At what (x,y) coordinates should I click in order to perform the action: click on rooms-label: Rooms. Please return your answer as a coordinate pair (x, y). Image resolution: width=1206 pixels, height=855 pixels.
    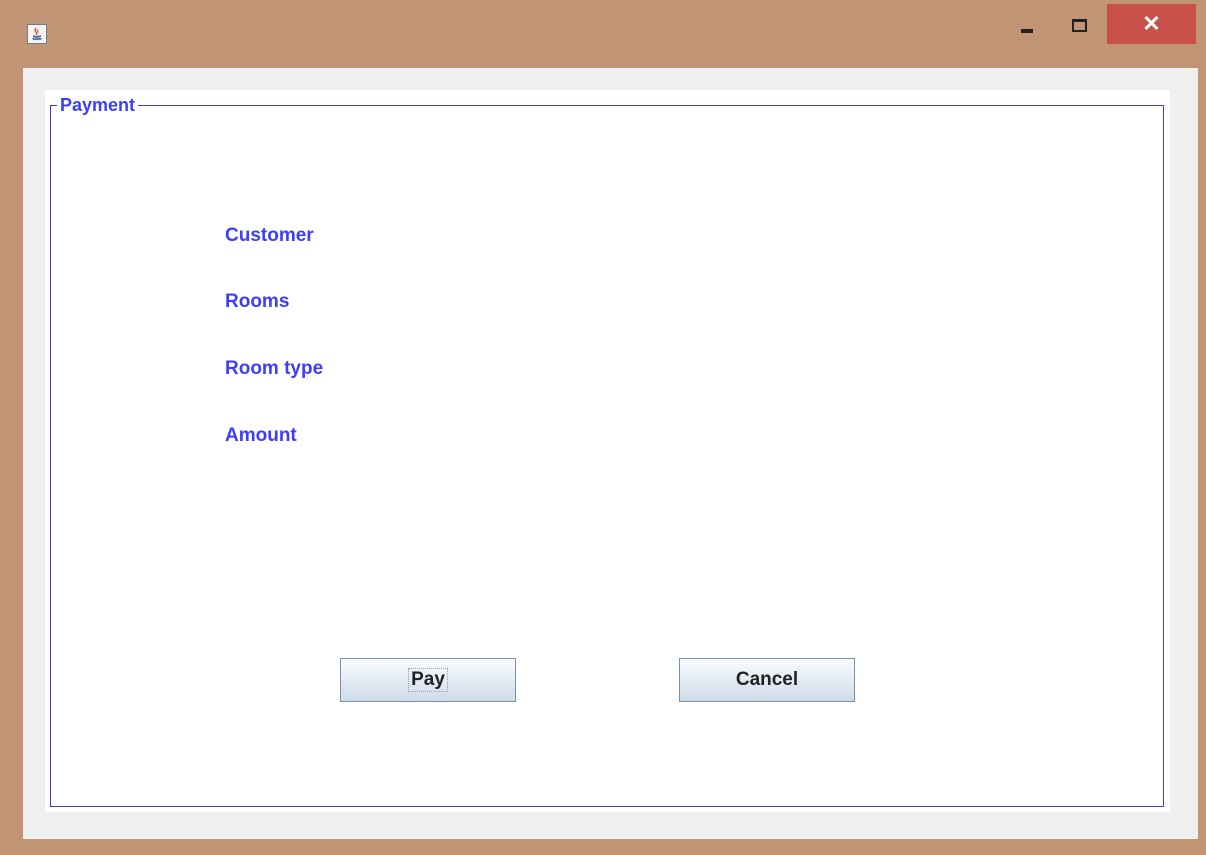
    Looking at the image, I should click on (257, 301).